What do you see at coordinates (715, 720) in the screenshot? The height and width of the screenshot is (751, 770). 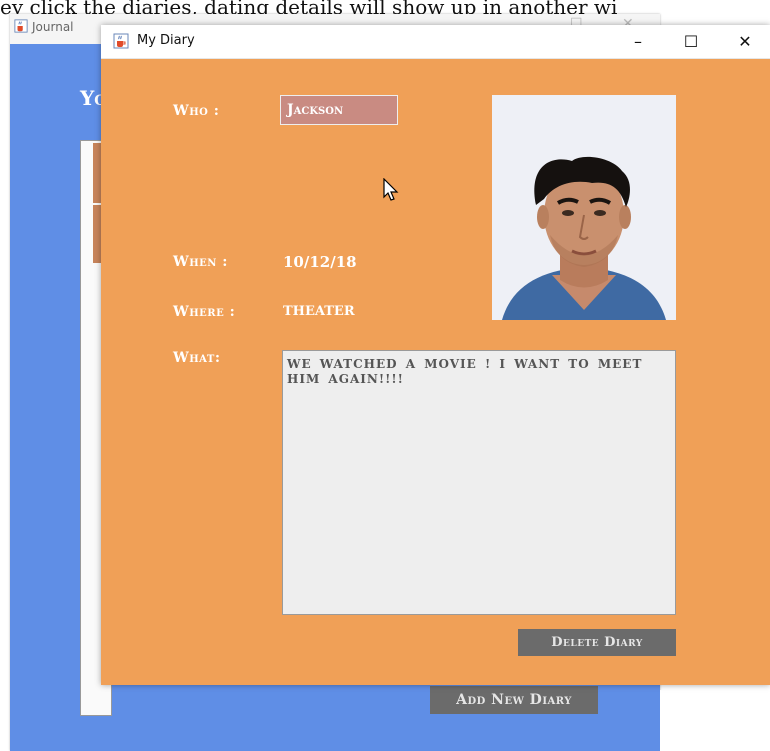 I see `desktop-area` at bounding box center [715, 720].